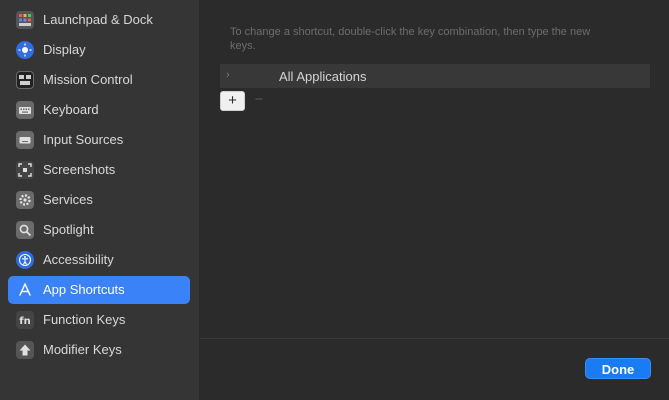  What do you see at coordinates (99, 230) in the screenshot?
I see `sidebar-item-spotlight: Spotlight` at bounding box center [99, 230].